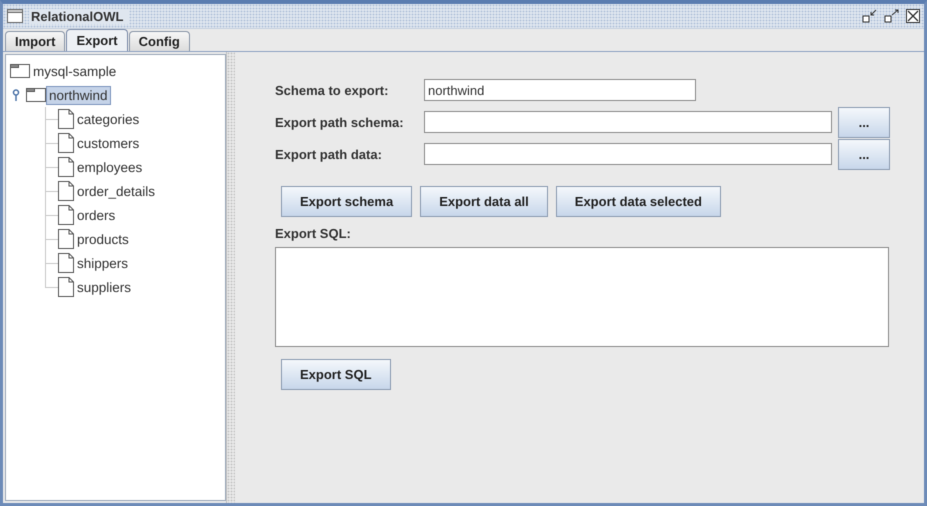 This screenshot has width=927, height=506. Describe the element at coordinates (638, 201) in the screenshot. I see `export-button: Export data selected` at that location.